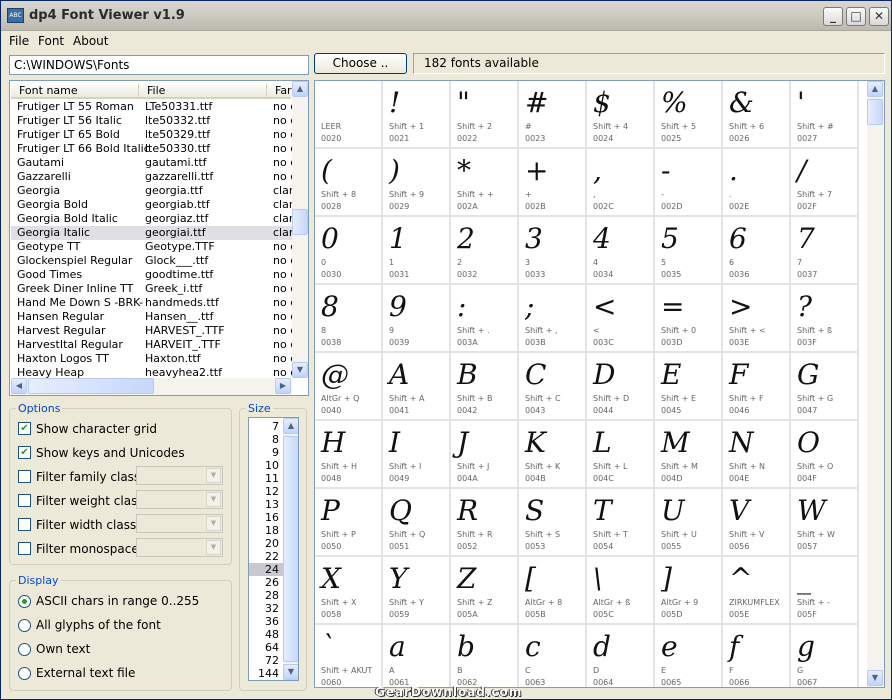 The height and width of the screenshot is (700, 892). I want to click on menu-file: File, so click(19, 41).